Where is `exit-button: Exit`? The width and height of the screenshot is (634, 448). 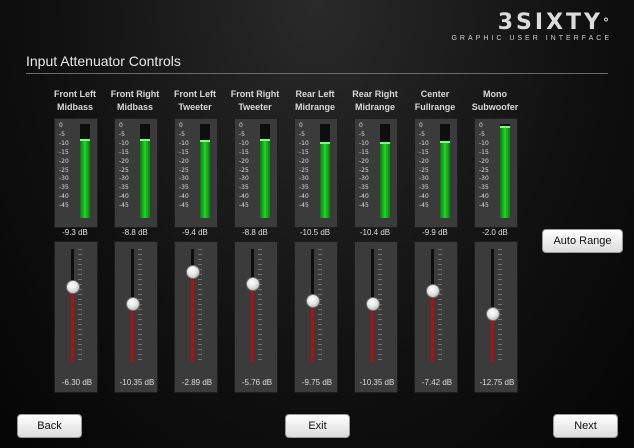 exit-button: Exit is located at coordinates (317, 426).